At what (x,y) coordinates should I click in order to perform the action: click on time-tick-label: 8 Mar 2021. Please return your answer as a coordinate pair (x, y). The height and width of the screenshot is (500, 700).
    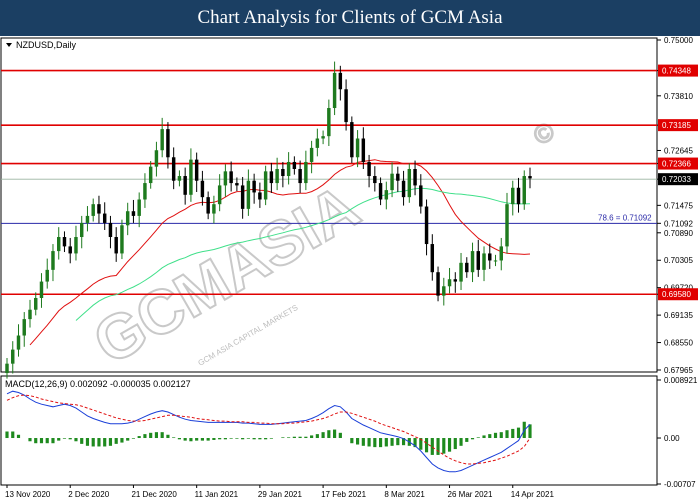
    Looking at the image, I should click on (404, 494).